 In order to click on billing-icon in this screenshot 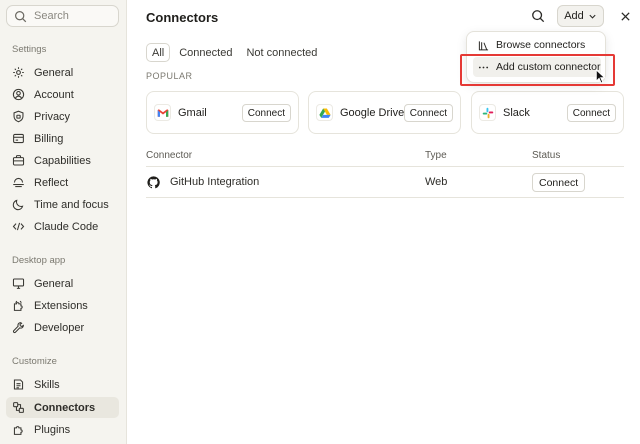, I will do `click(18, 138)`.